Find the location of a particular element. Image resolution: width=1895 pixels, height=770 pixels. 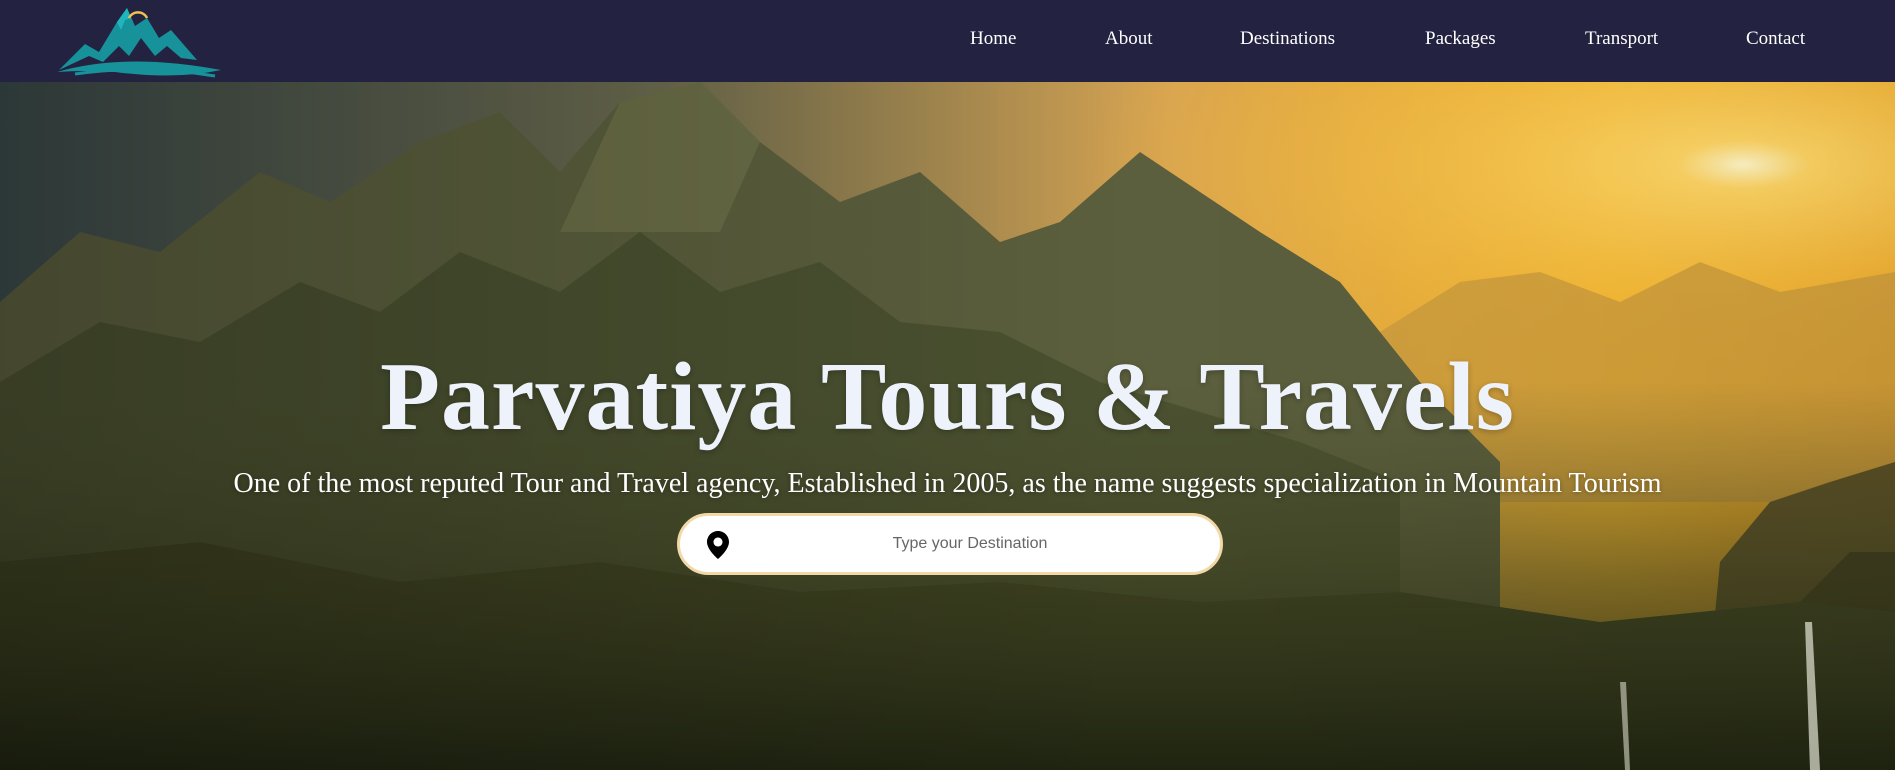

location-pin-icon is located at coordinates (718, 545).